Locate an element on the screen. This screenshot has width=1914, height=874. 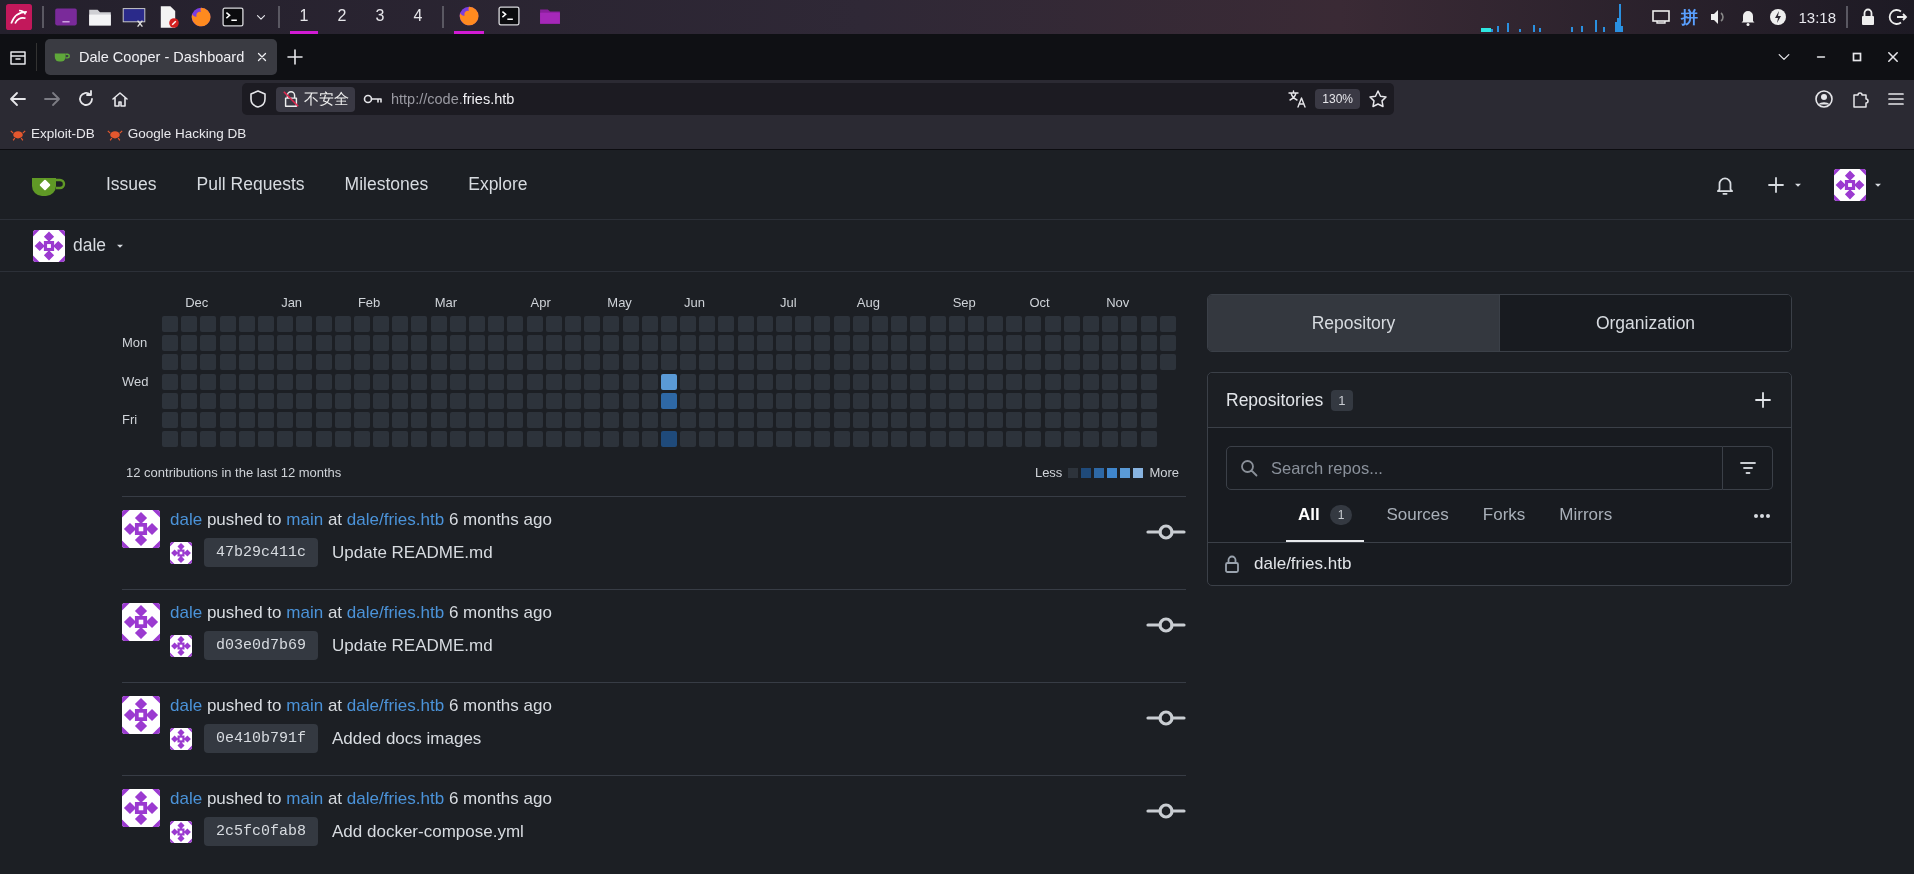
monitor-icon is located at coordinates (134, 17).